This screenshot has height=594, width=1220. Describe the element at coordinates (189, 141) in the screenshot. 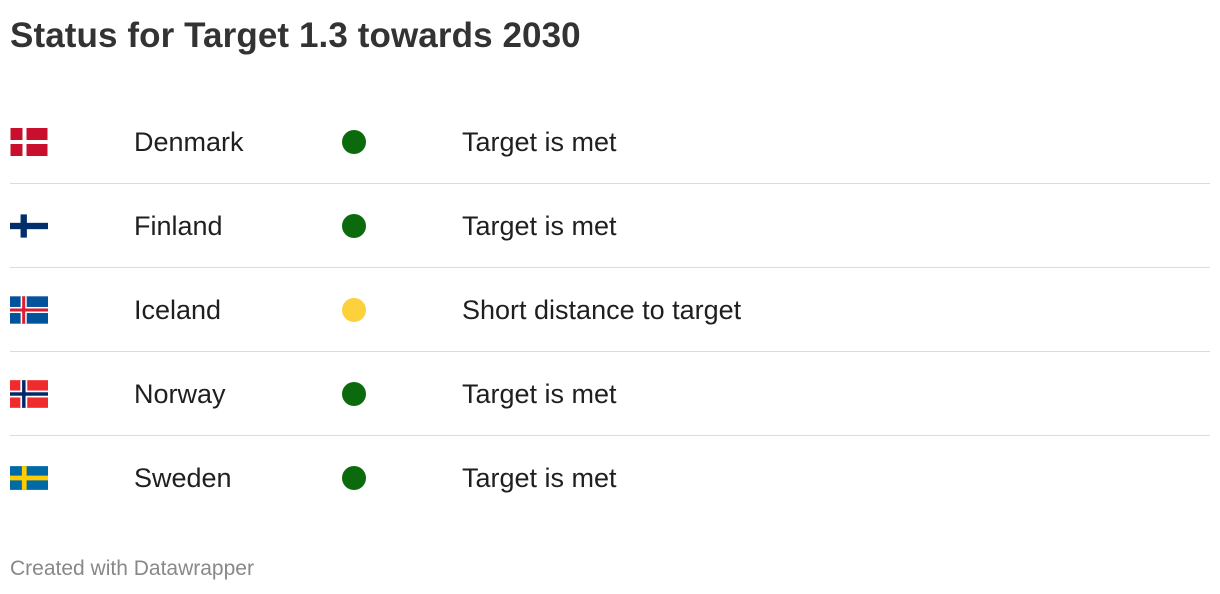

I see `country-name: Denmark` at that location.